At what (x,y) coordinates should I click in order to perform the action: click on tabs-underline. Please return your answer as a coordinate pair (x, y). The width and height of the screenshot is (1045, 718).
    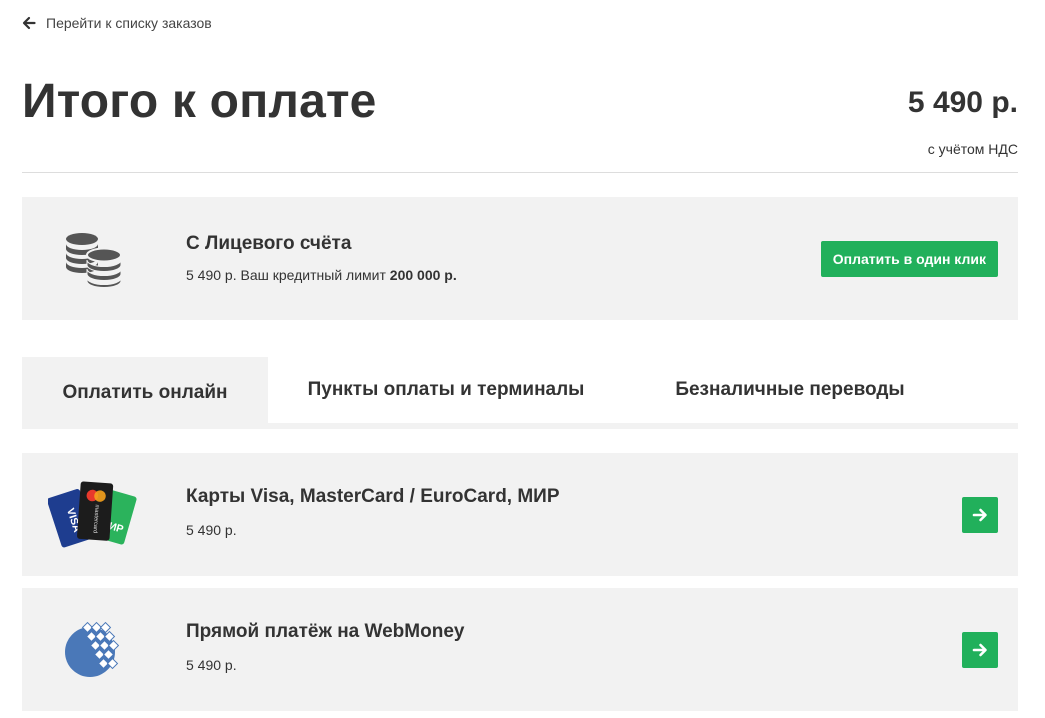
    Looking at the image, I should click on (520, 426).